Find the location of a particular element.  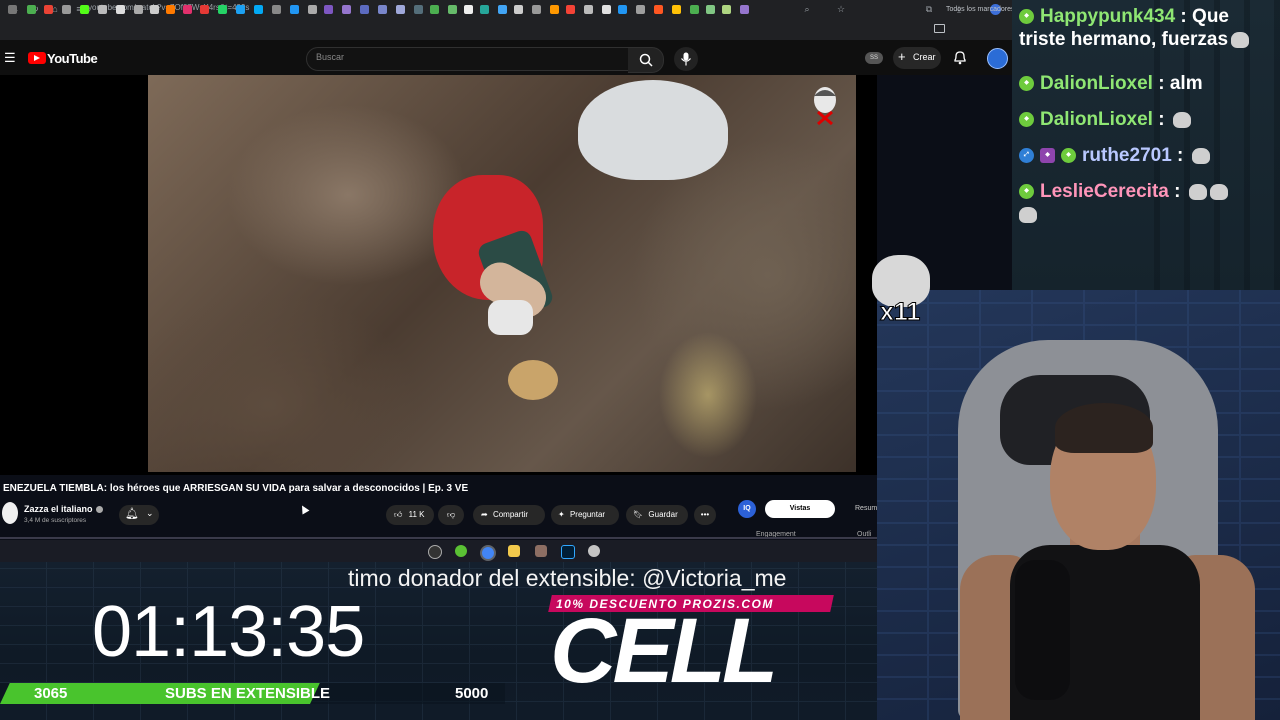

iq-extension-icon: IQ is located at coordinates (747, 509).